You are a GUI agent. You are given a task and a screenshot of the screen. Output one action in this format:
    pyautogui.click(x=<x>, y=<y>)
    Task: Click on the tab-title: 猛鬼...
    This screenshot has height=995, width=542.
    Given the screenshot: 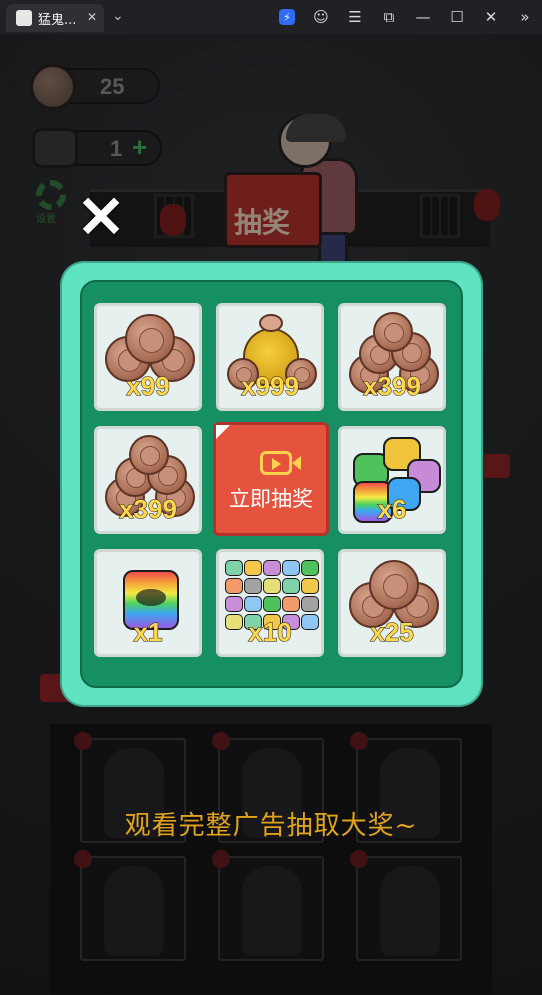 What is the action you would take?
    pyautogui.click(x=57, y=20)
    